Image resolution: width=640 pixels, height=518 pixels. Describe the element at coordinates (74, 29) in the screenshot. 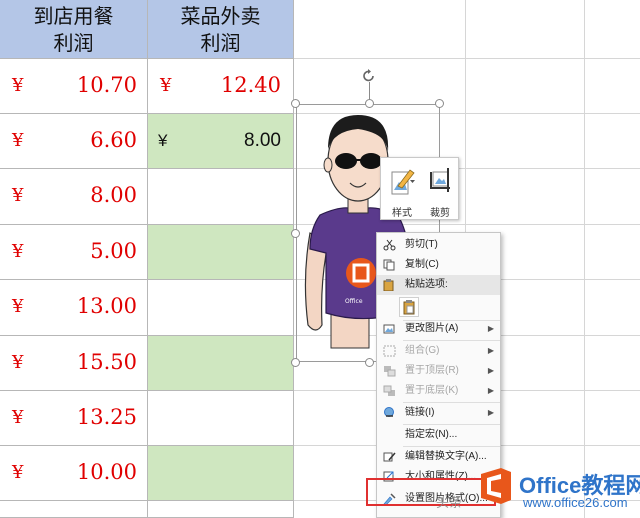

I see `header-dine-in-profit: 到店用餐 利润` at that location.